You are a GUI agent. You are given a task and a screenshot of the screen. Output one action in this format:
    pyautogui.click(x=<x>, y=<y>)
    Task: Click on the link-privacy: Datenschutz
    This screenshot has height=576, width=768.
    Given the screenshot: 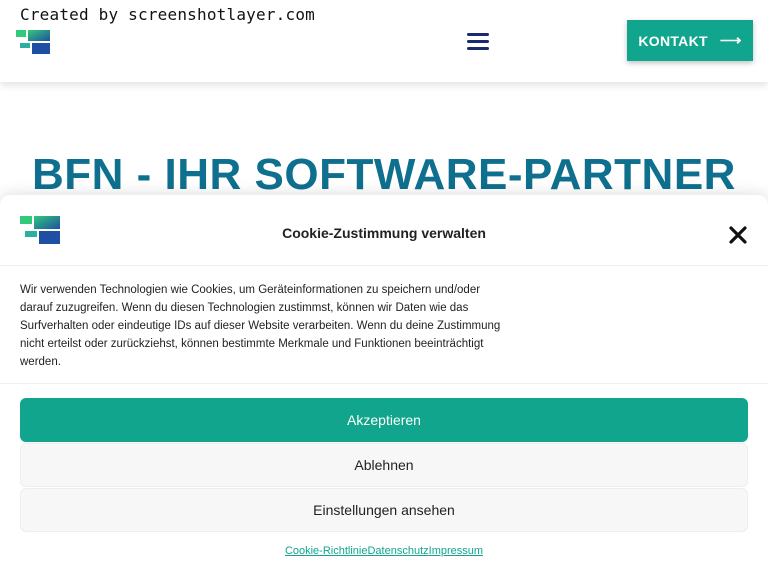 What is the action you would take?
    pyautogui.click(x=397, y=551)
    